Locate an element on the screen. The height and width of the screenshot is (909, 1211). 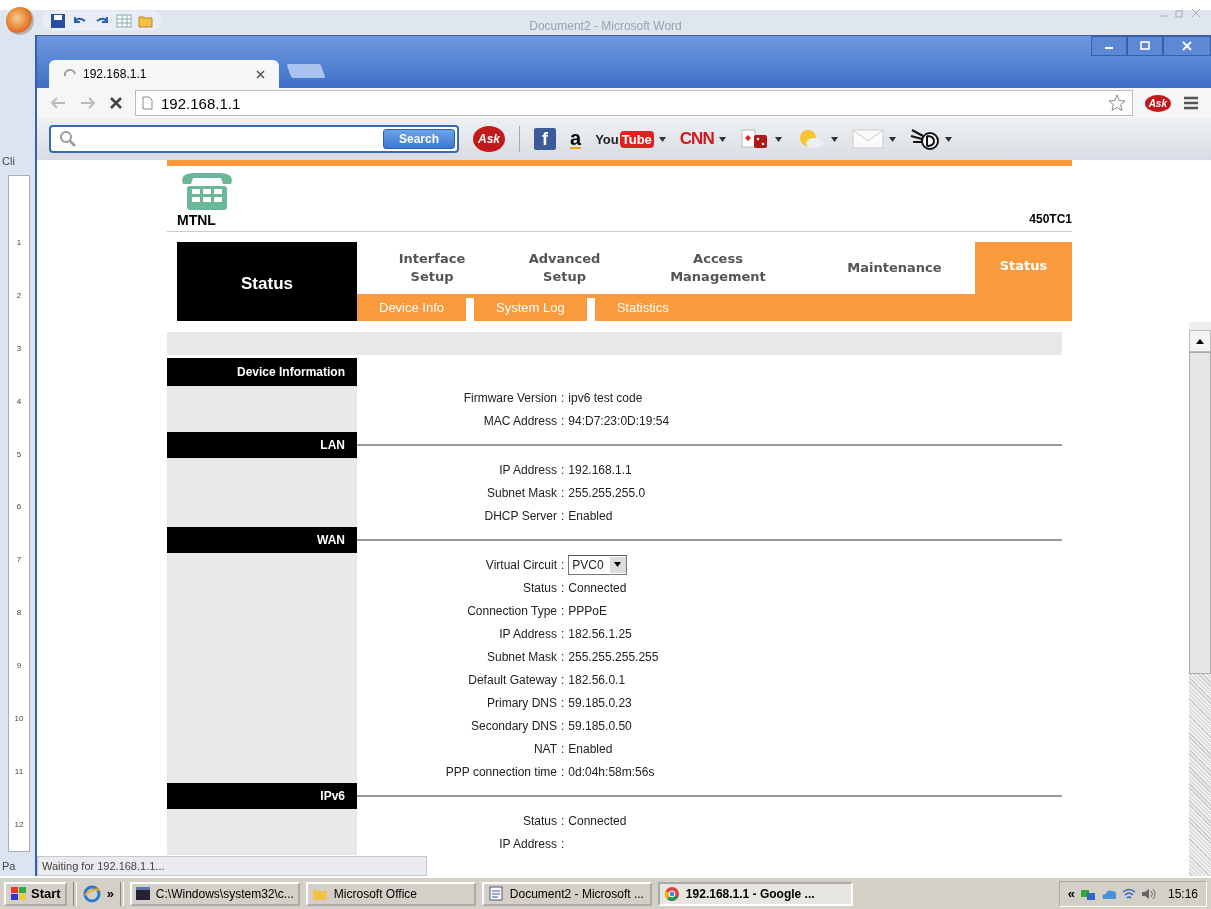
menu-tab: Maintenance is located at coordinates (894, 268).